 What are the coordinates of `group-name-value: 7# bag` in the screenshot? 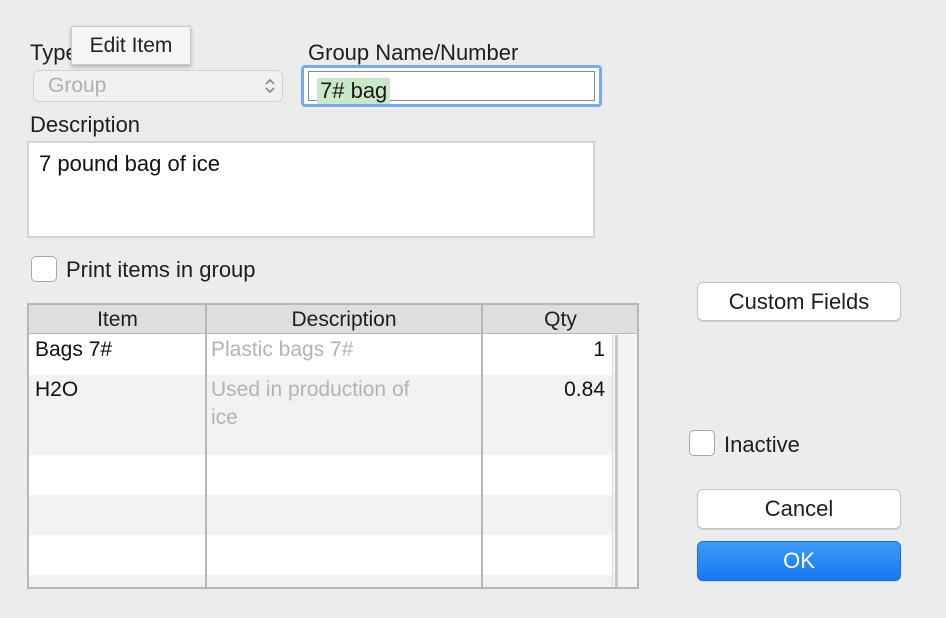 It's located at (354, 91).